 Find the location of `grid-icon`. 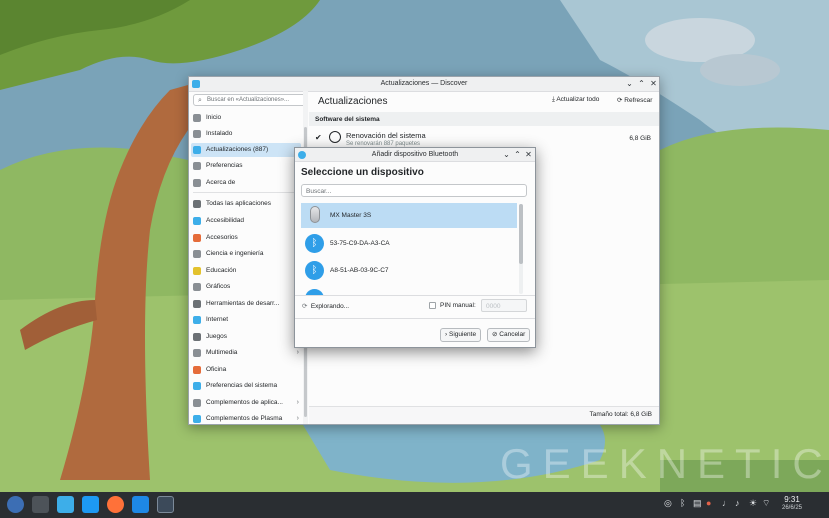

grid-icon is located at coordinates (197, 204).